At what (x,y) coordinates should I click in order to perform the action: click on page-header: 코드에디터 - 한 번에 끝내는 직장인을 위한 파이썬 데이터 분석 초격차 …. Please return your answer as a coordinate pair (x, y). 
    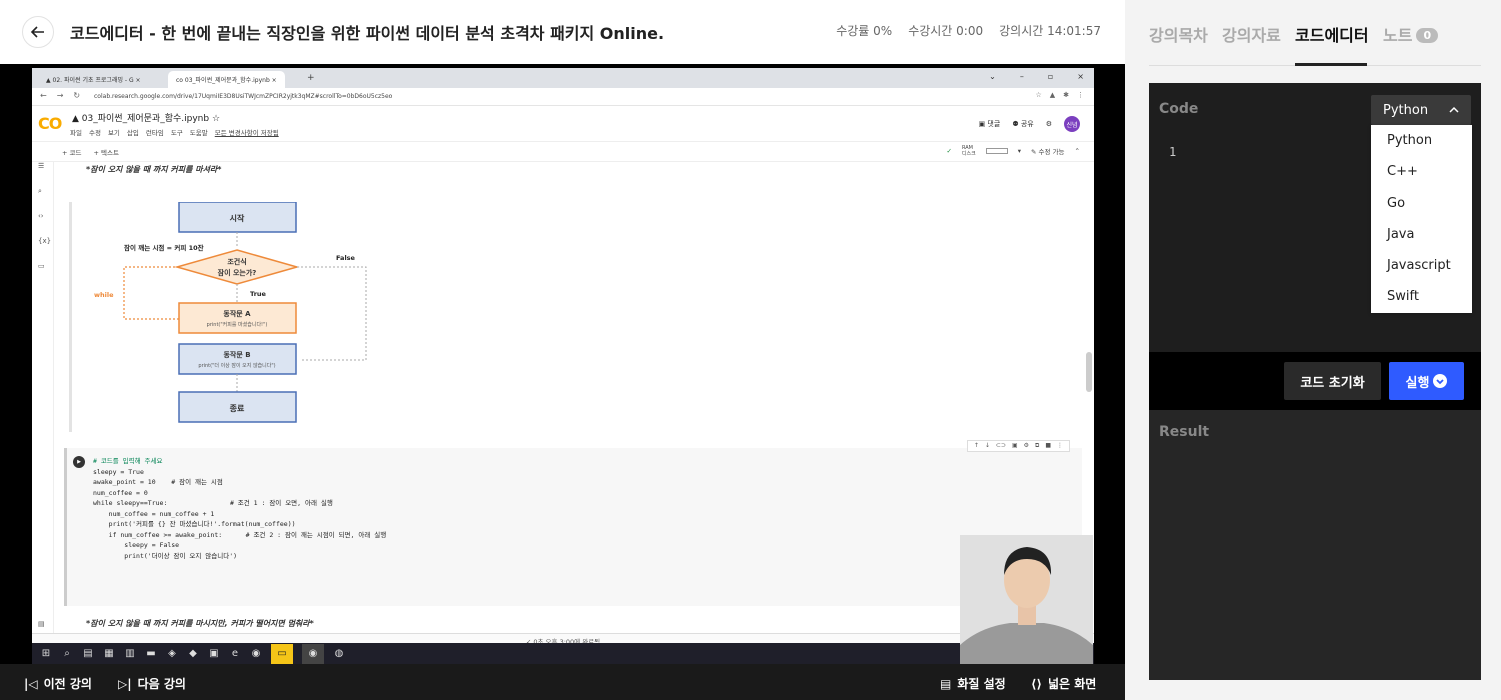
    Looking at the image, I should click on (562, 32).